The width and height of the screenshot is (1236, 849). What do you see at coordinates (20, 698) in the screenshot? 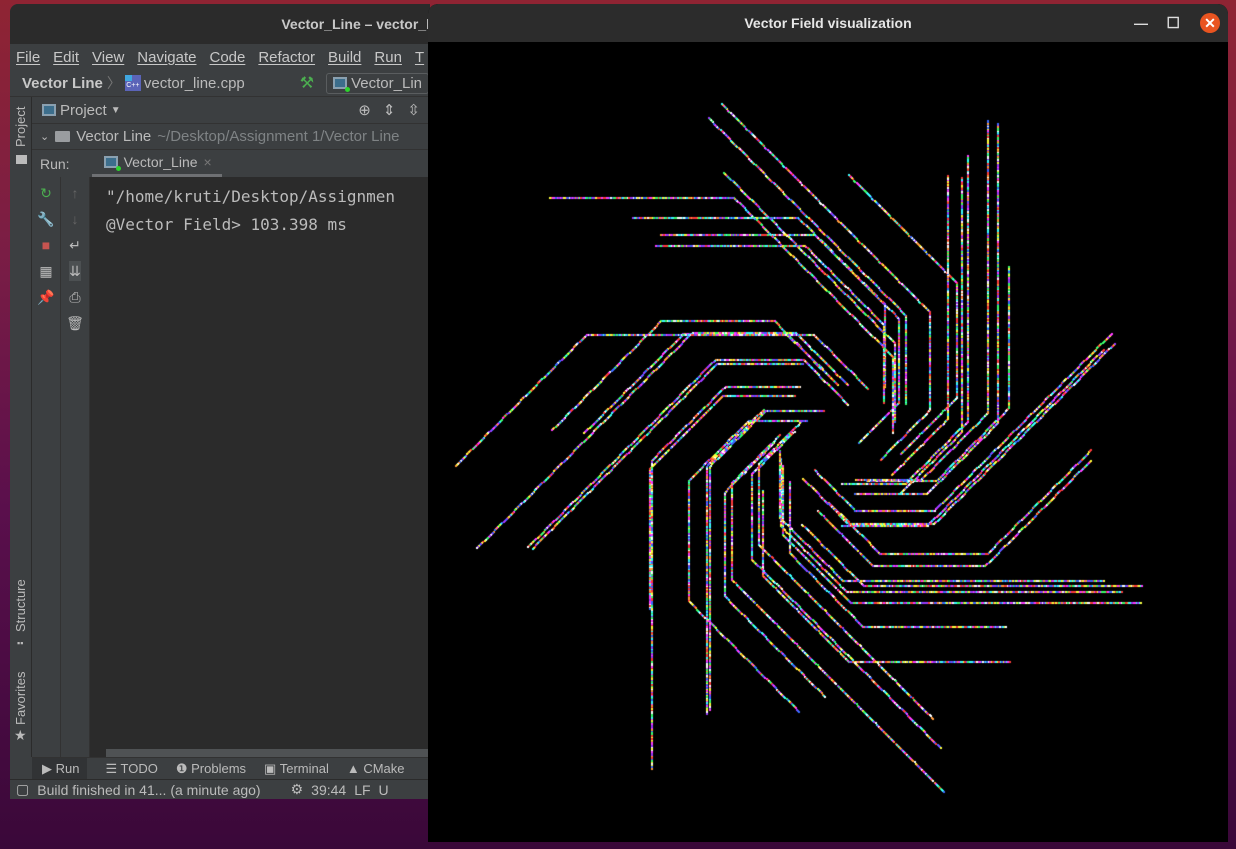
I see `favorites-tool-button: Favorites` at bounding box center [20, 698].